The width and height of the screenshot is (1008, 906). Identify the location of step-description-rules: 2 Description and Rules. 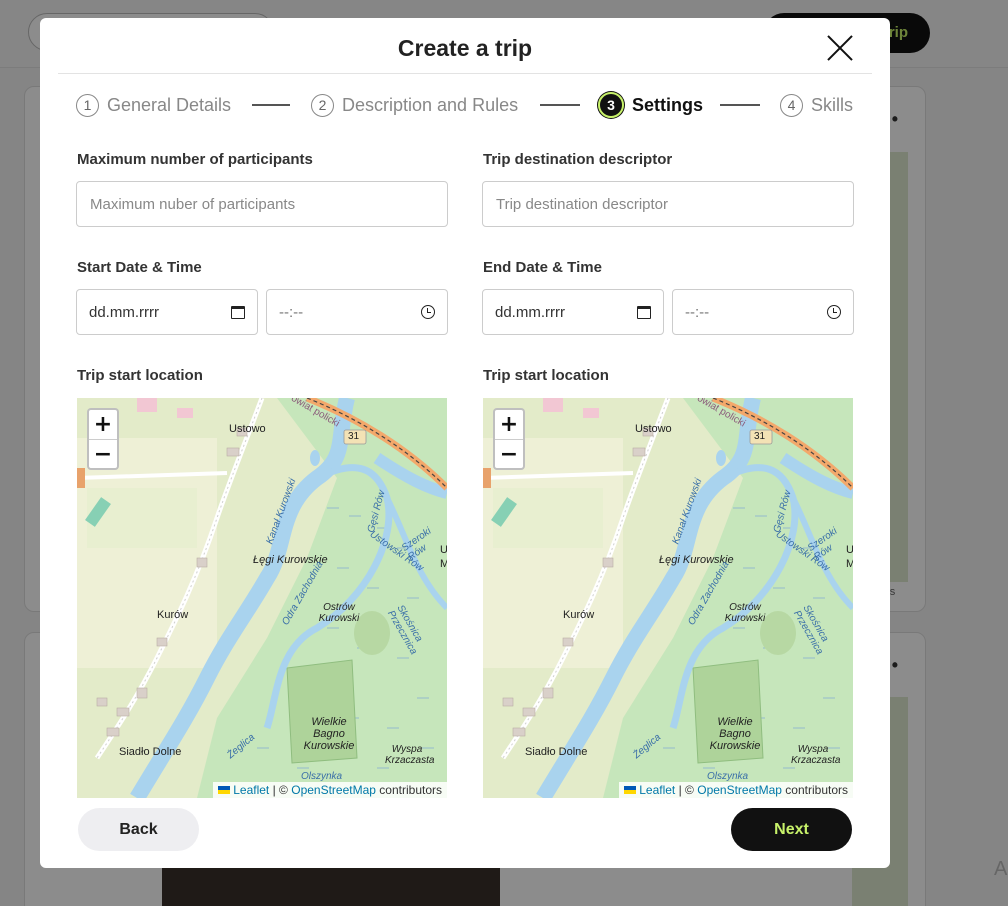
(414, 105).